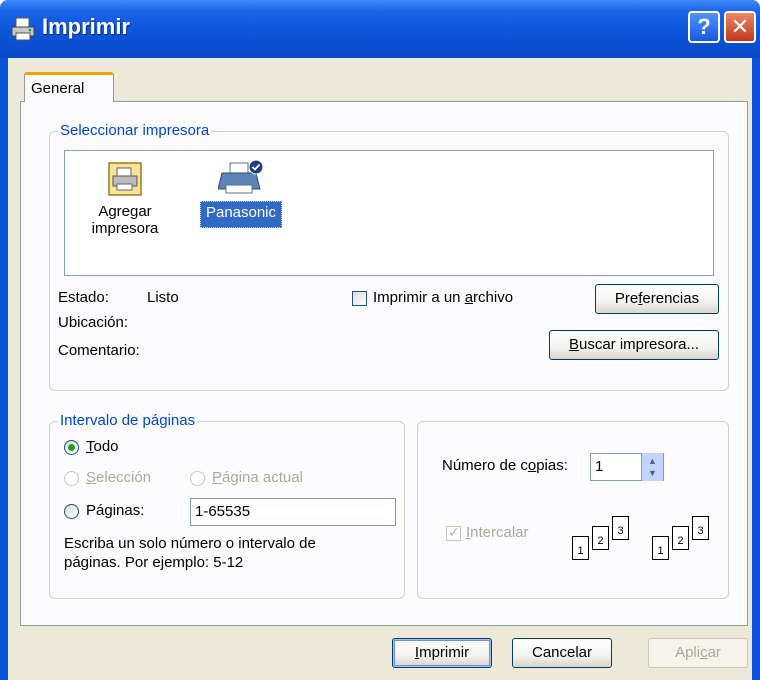 This screenshot has height=680, width=760. What do you see at coordinates (115, 510) in the screenshot?
I see `pages-label: Páginas:` at bounding box center [115, 510].